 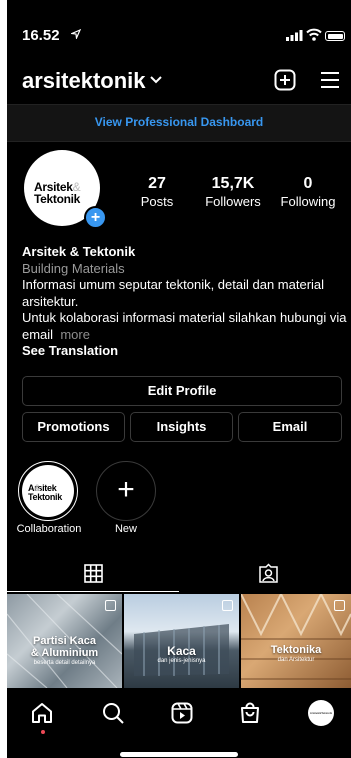 I want to click on stat-following: 0 Following, so click(x=308, y=192).